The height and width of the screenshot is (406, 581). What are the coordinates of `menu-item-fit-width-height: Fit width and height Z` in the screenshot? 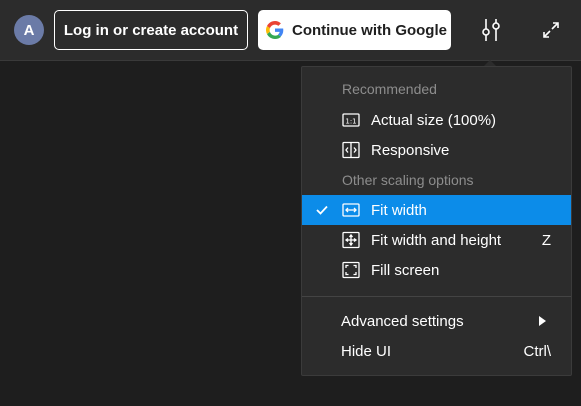 It's located at (436, 240).